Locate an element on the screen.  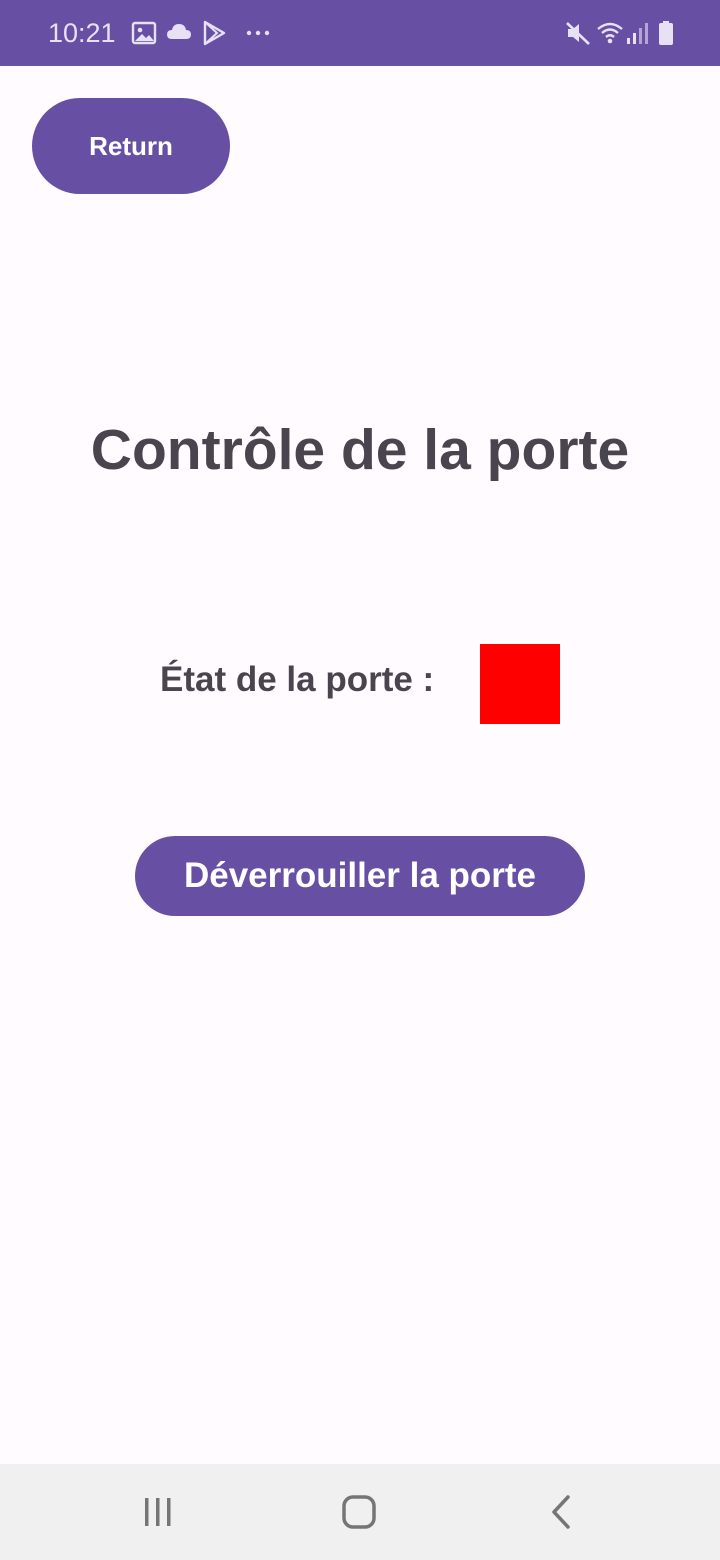
page-title: Contrôle de la porte is located at coordinates (360, 450).